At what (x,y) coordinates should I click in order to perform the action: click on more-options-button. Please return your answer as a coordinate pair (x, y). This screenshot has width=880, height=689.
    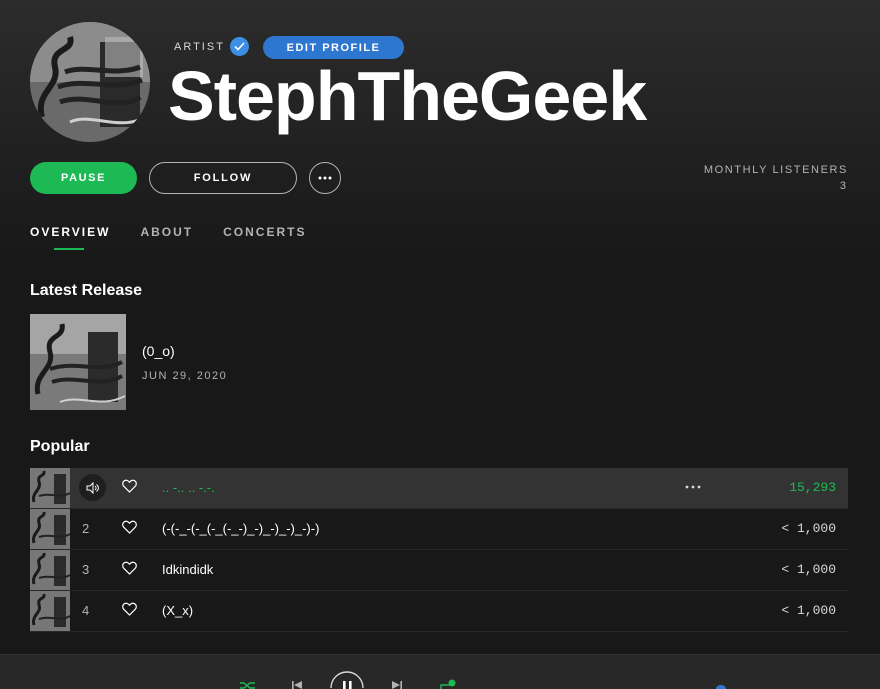
    Looking at the image, I should click on (325, 178).